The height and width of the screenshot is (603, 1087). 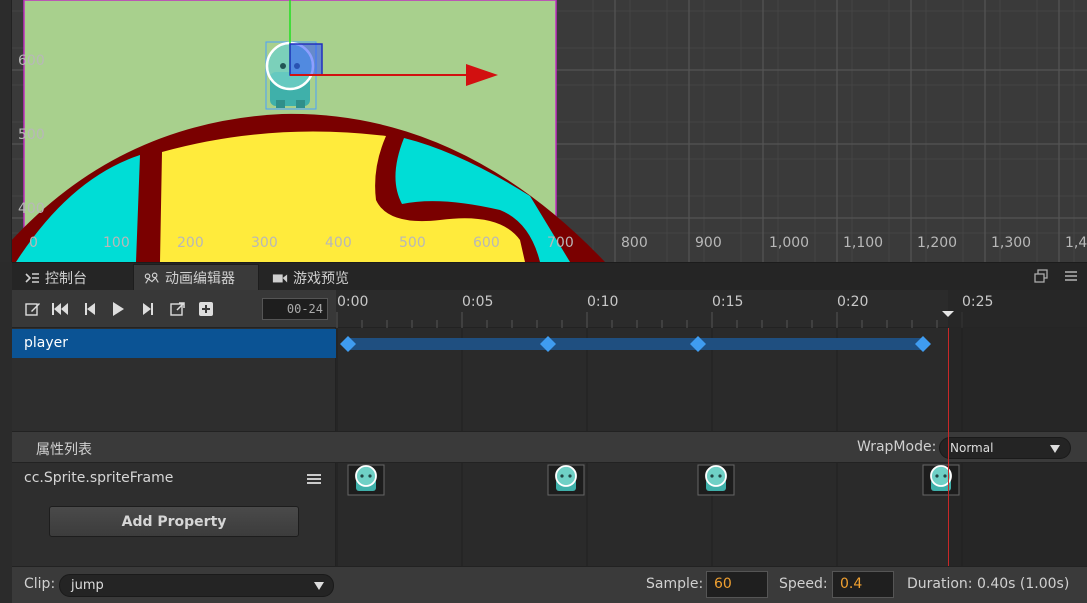 I want to click on wrapmode-value: Normal, so click(x=972, y=448).